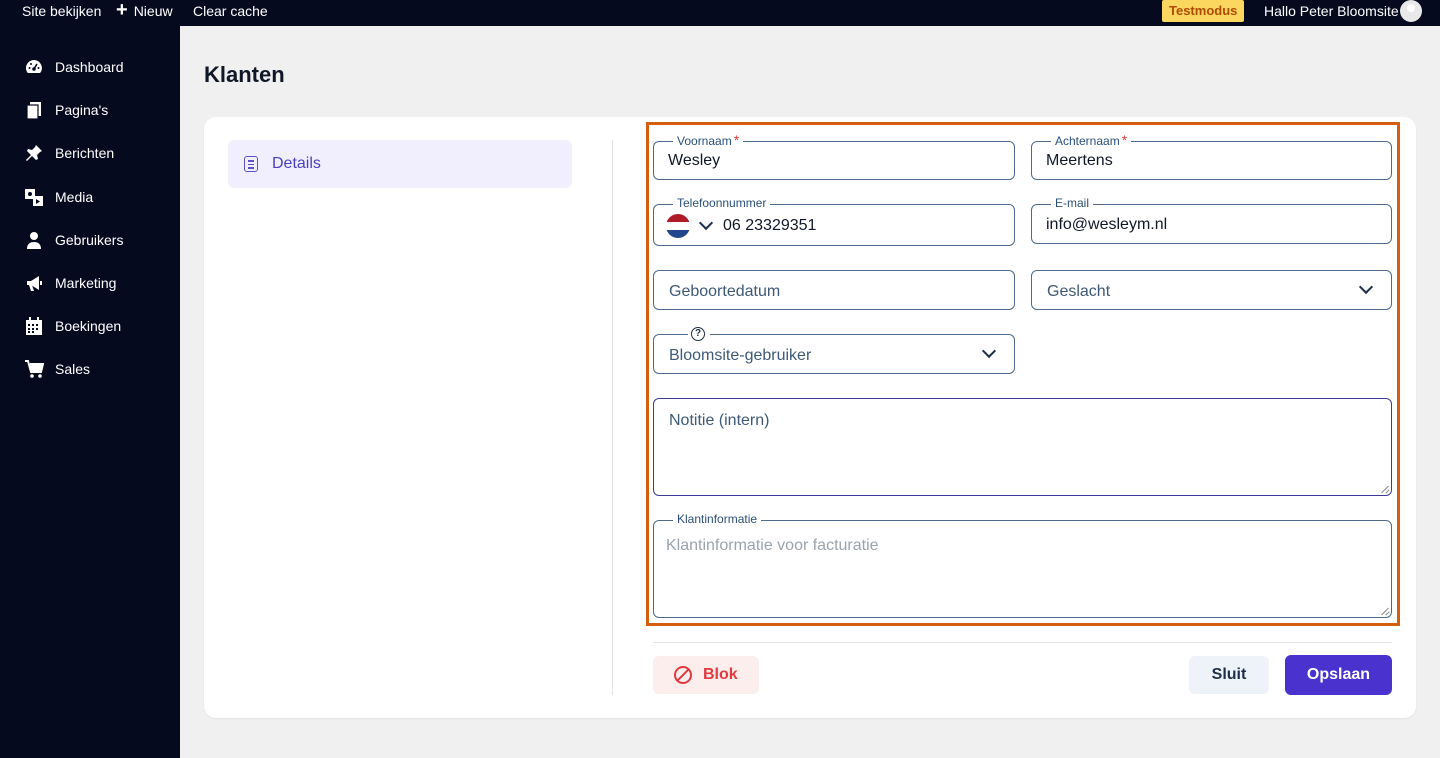  I want to click on sidebar-item-pages: Pagina's, so click(90, 110).